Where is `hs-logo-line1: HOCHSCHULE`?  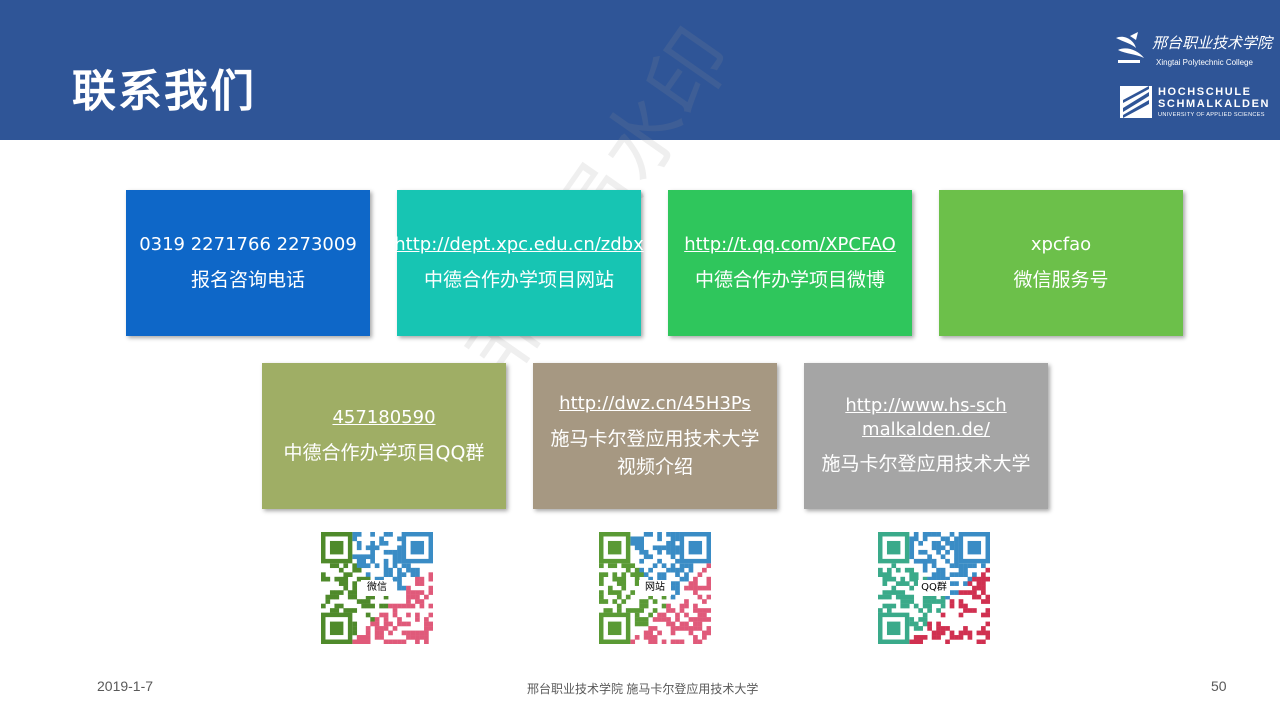 hs-logo-line1: HOCHSCHULE is located at coordinates (1205, 92).